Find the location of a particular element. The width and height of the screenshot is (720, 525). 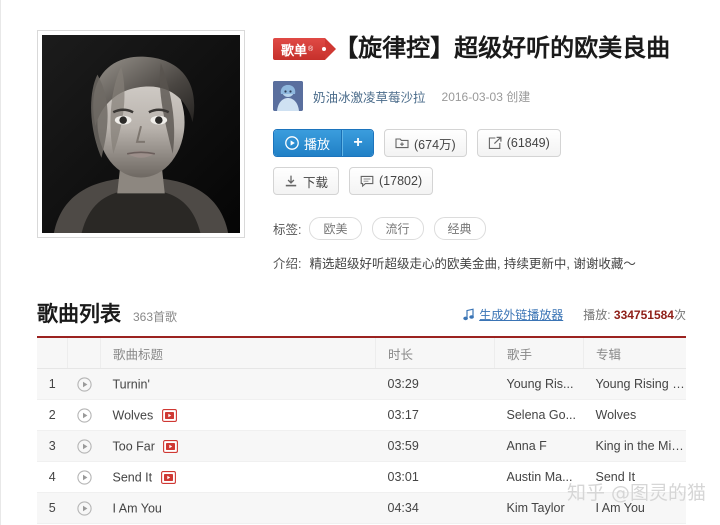

download-button-label: 下载 is located at coordinates (316, 182).